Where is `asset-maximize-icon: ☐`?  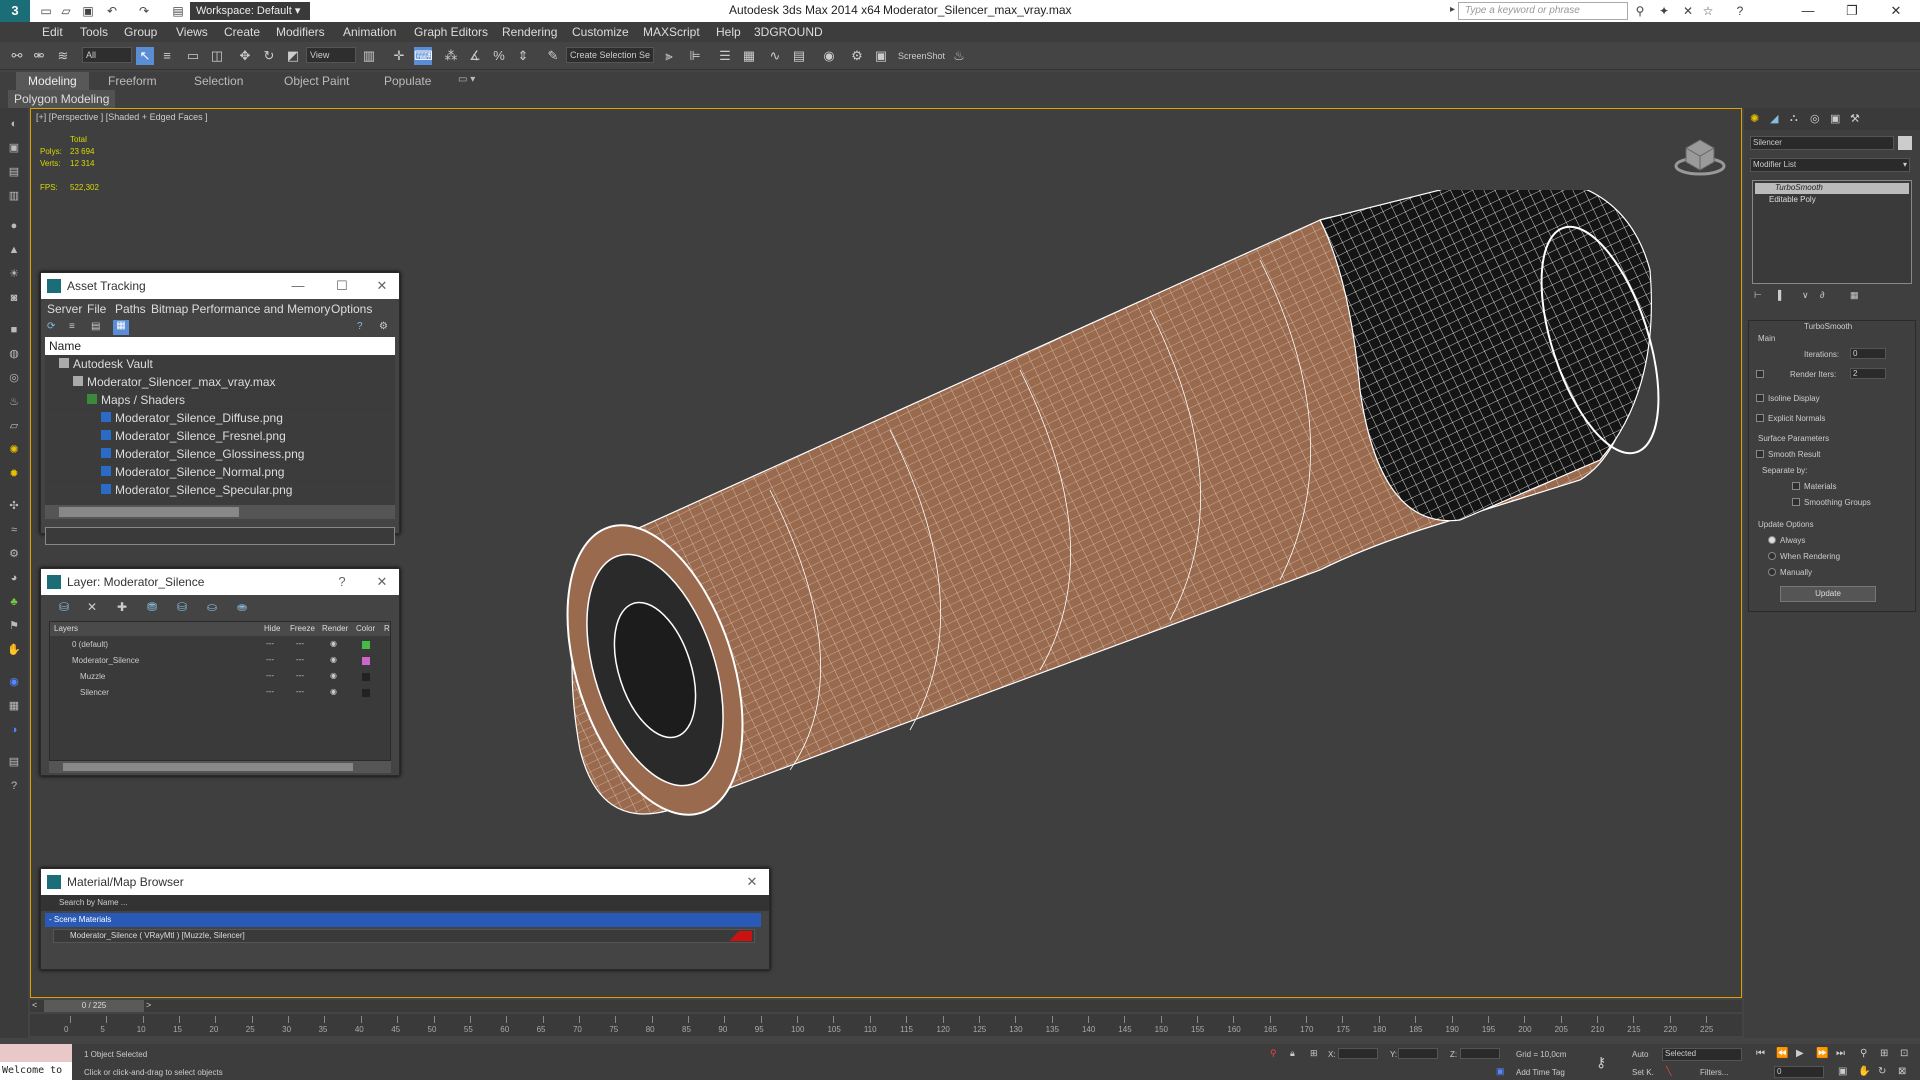 asset-maximize-icon: ☐ is located at coordinates (342, 286).